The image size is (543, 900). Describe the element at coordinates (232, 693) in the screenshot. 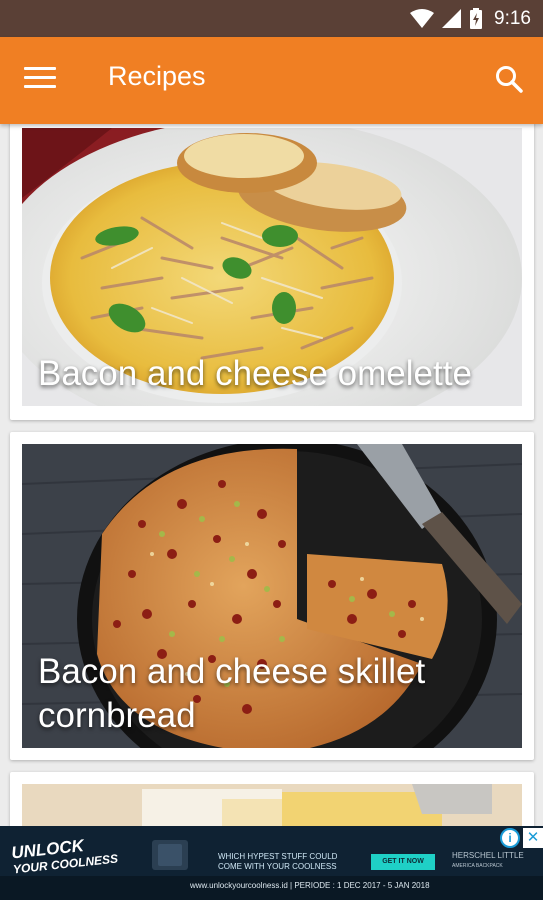

I see `recipe-title: Bacon and cheese skillet cornbread` at that location.